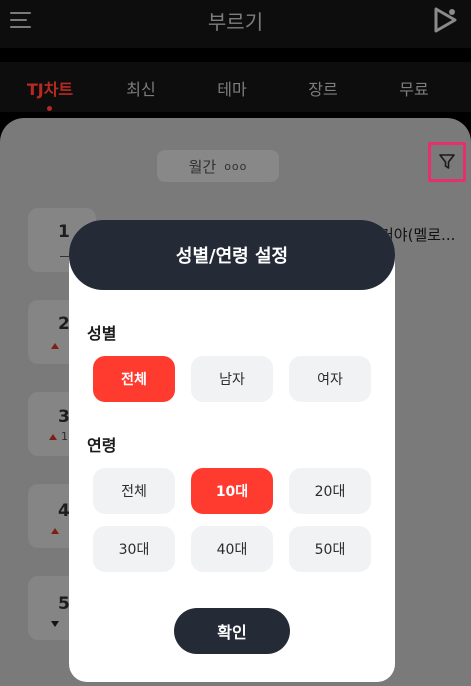  I want to click on tab-tj-chart: TJ차트, so click(50, 88).